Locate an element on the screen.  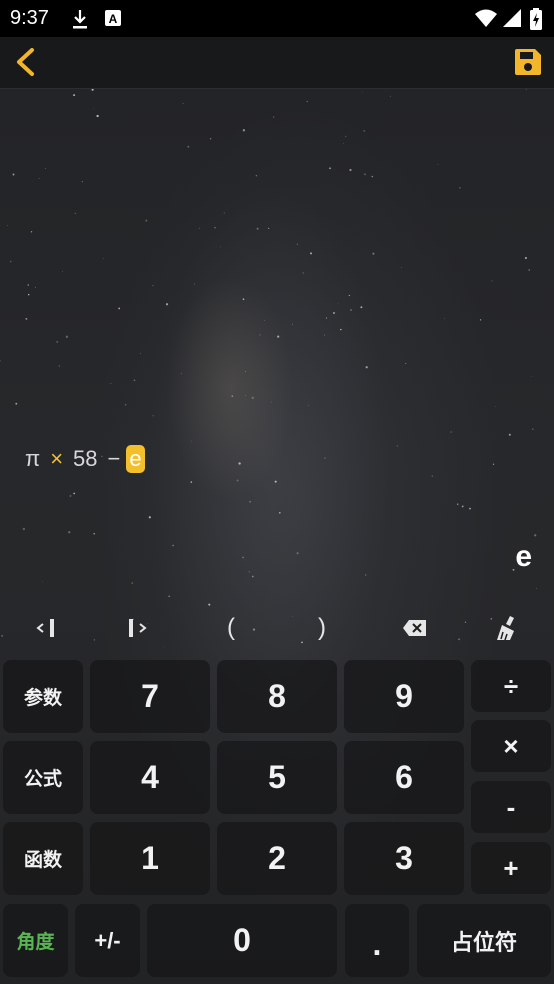
chevron-left-icon is located at coordinates (27, 62).